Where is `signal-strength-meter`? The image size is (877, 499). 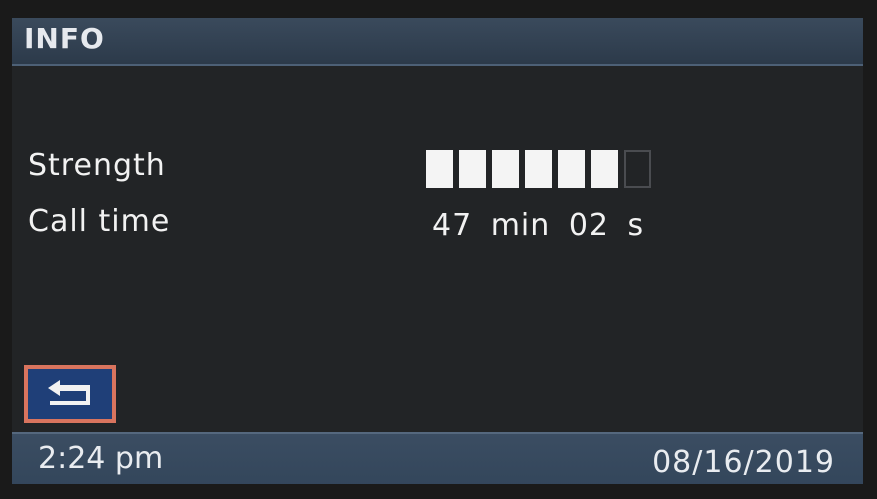
signal-strength-meter is located at coordinates (538, 170).